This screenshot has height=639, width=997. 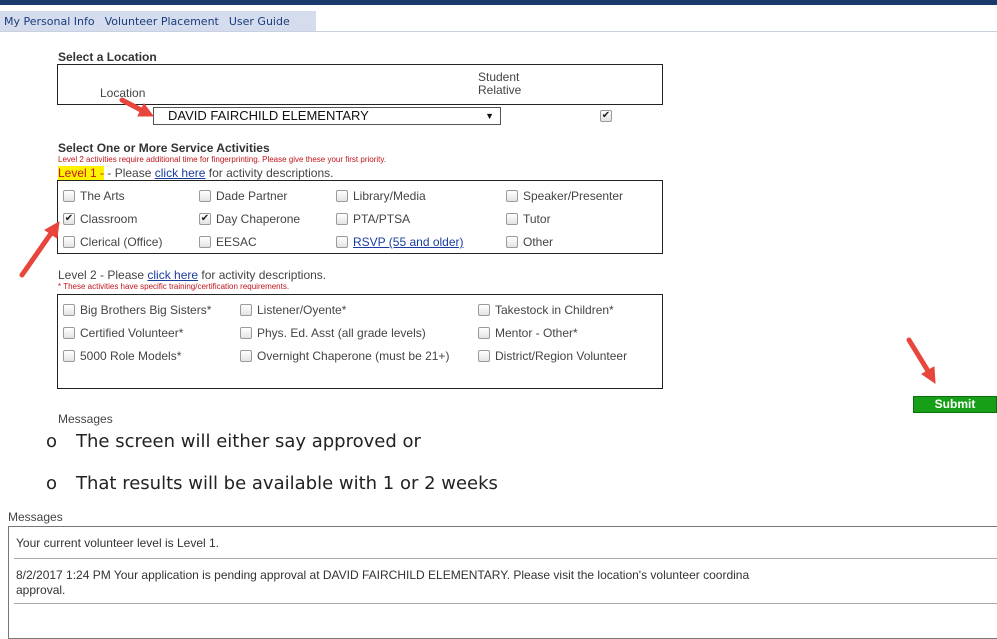 What do you see at coordinates (39, 249) in the screenshot?
I see `arrow-to-classroom-icon` at bounding box center [39, 249].